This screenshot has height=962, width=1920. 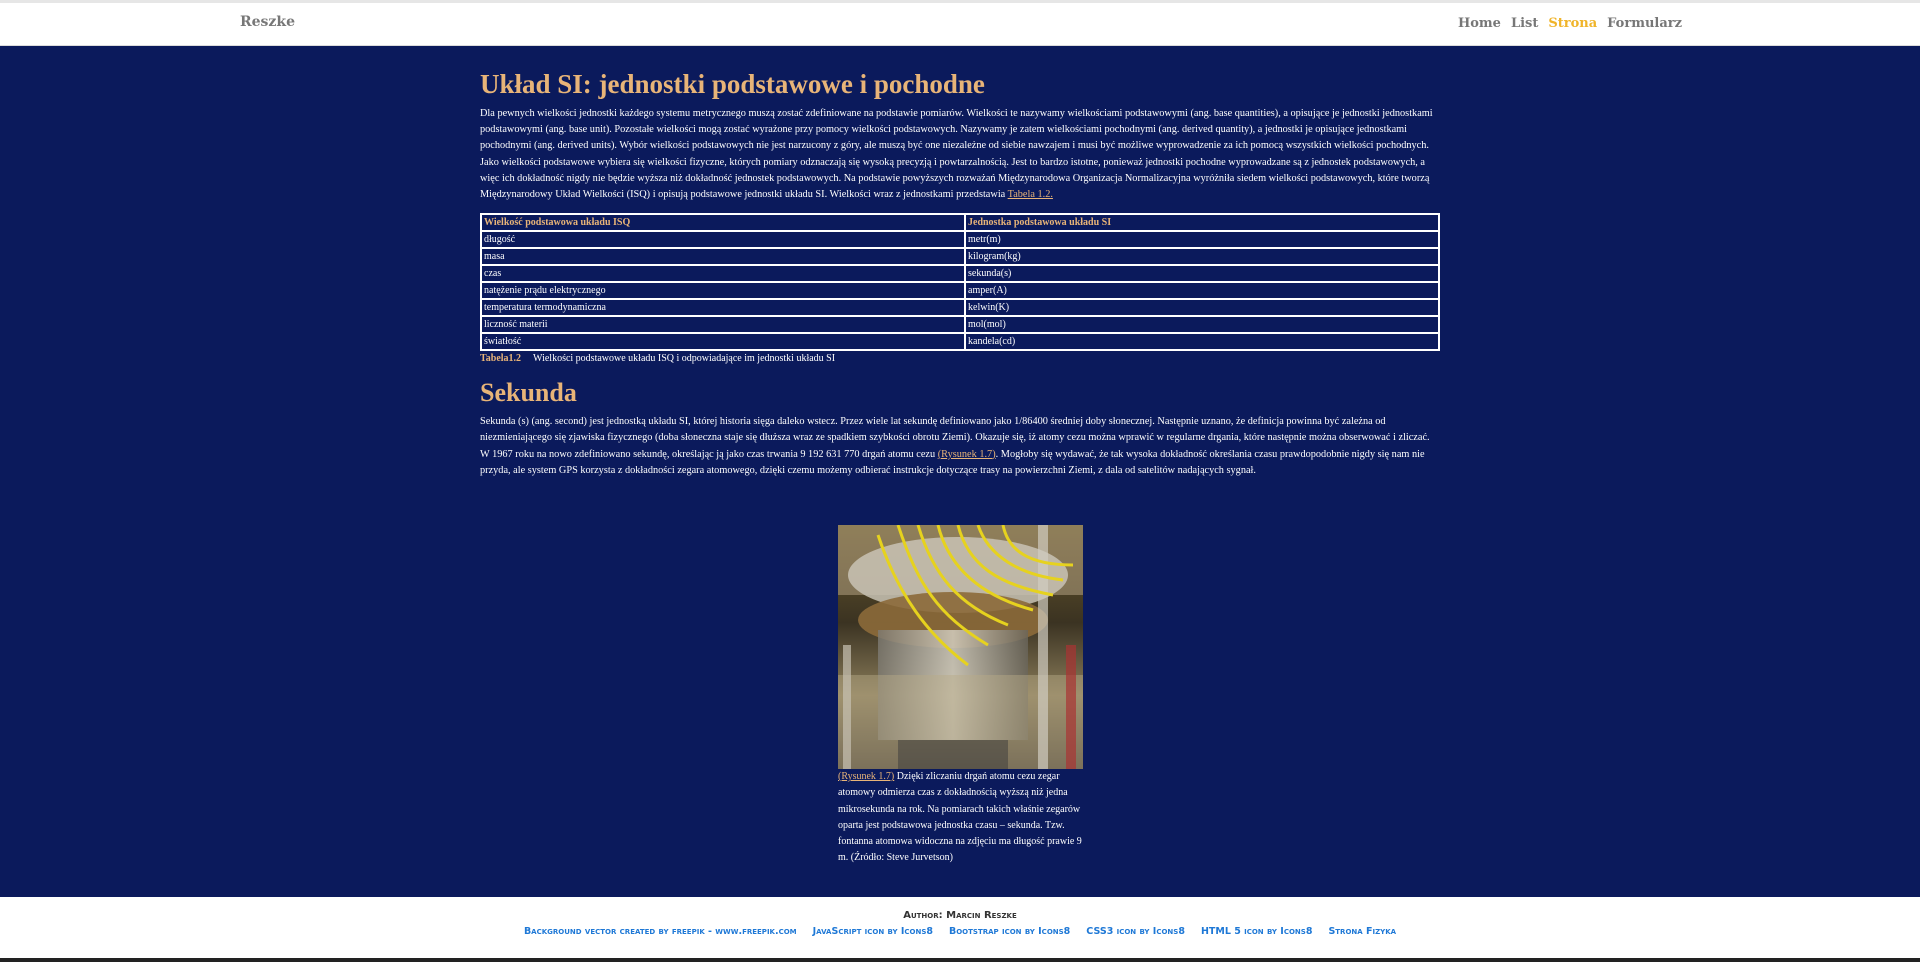 I want to click on nav-link-home: Home, so click(x=1479, y=23).